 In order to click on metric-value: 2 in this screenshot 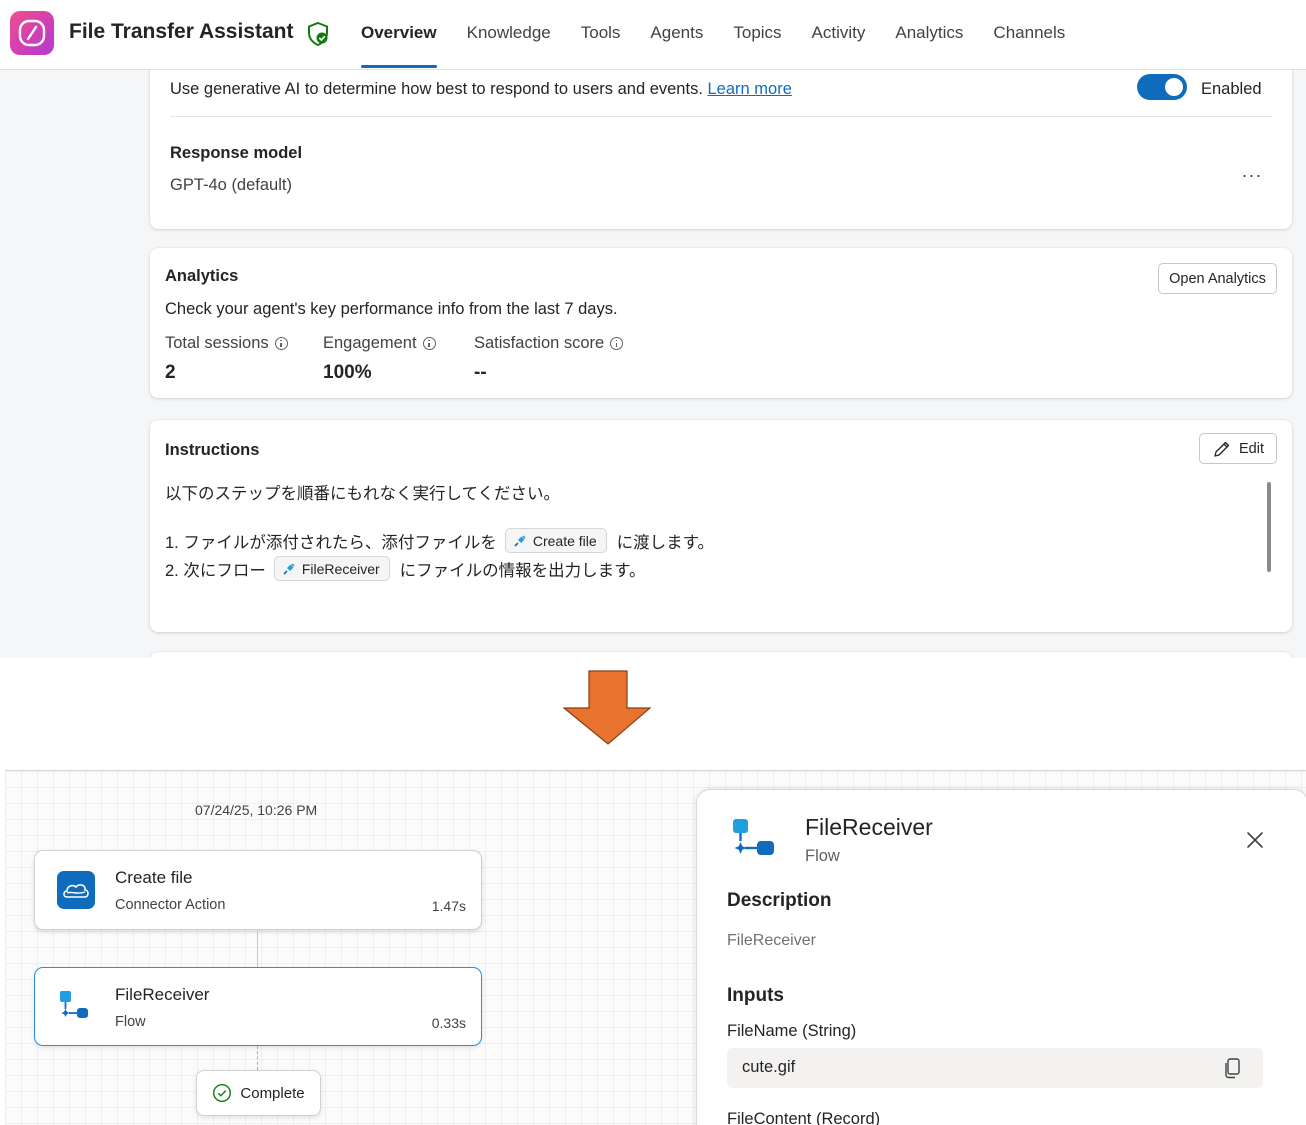, I will do `click(170, 372)`.